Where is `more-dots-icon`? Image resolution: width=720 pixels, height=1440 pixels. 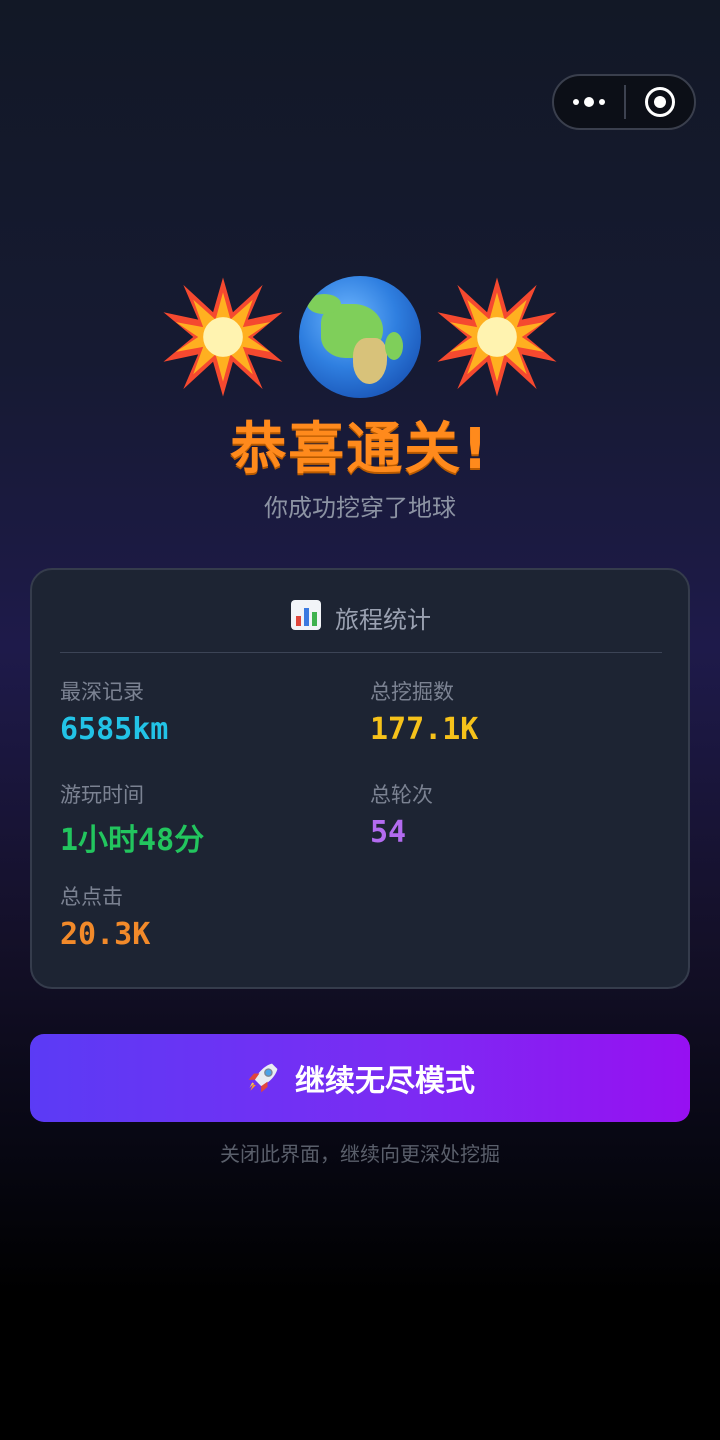
more-dots-icon is located at coordinates (576, 102).